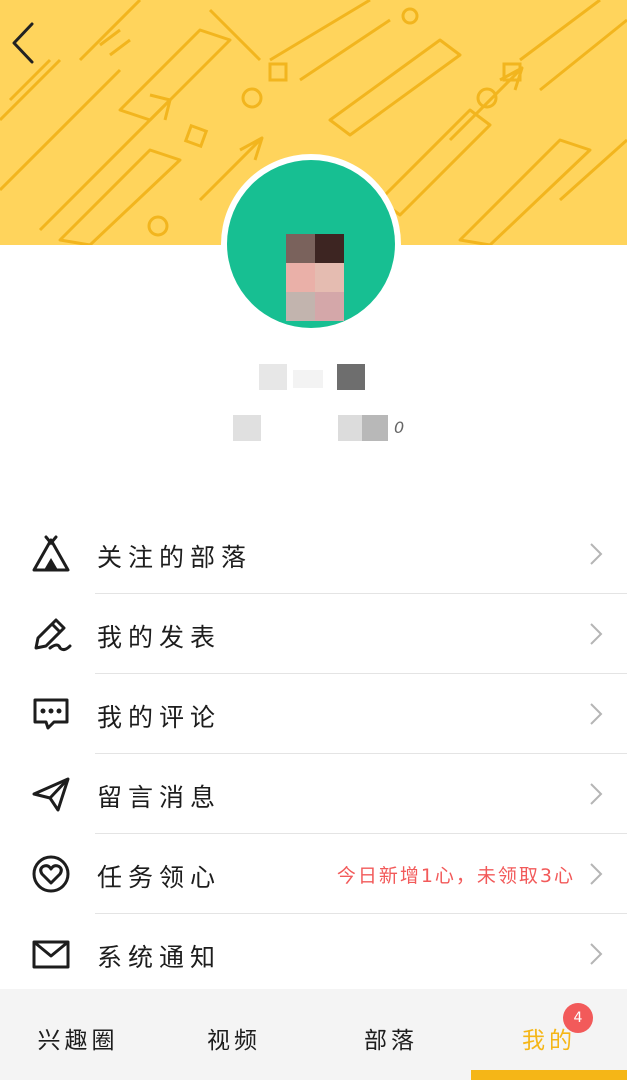  I want to click on tab-interest-circle: 兴趣圈, so click(78, 1034).